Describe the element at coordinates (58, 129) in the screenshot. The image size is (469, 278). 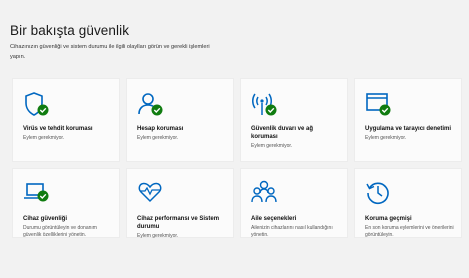
I see `card-title: Virüs ve tehdit koruması` at that location.